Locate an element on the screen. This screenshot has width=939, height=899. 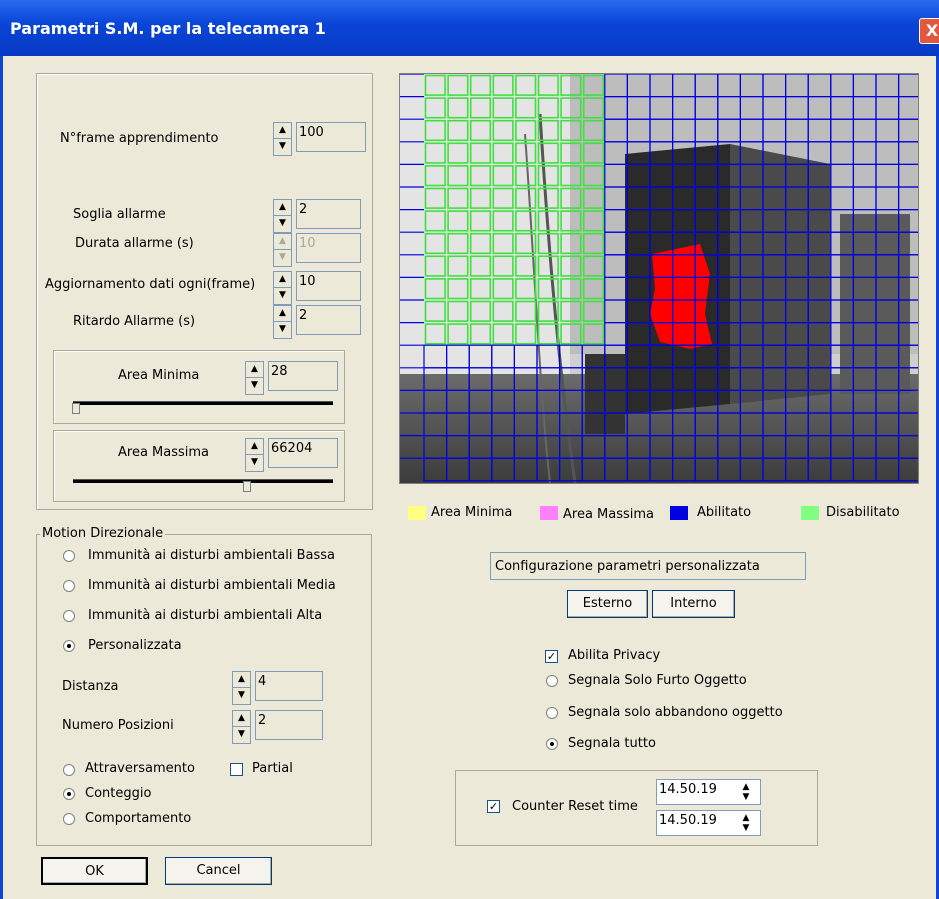
window-title: Parametri S.M. per la telecamera 1 is located at coordinates (168, 28).